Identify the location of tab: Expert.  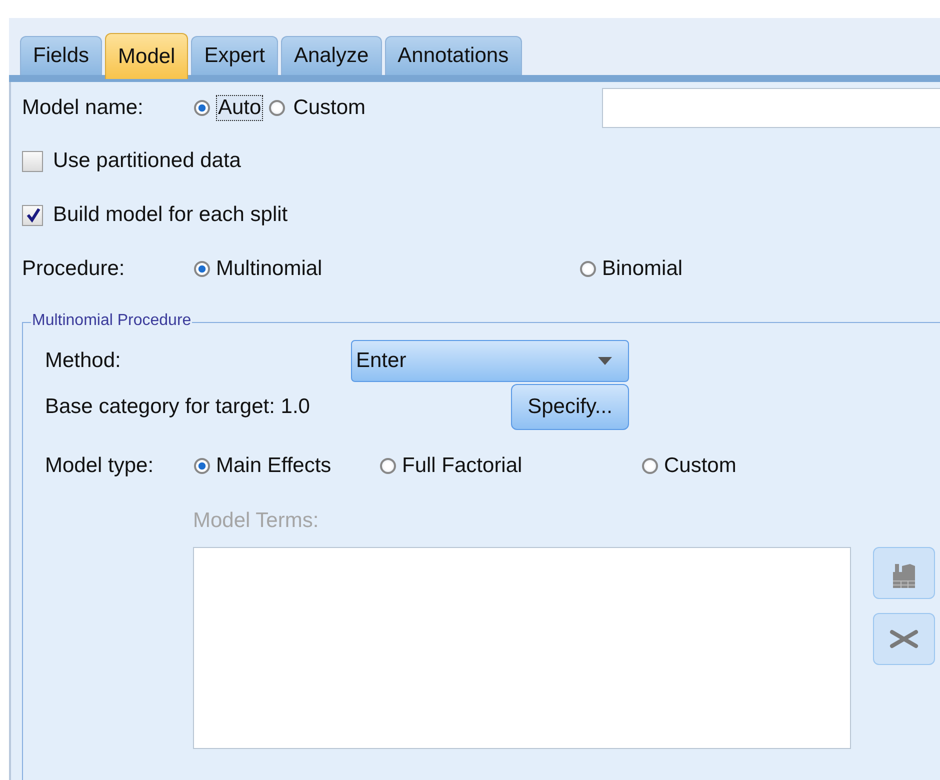
(234, 55).